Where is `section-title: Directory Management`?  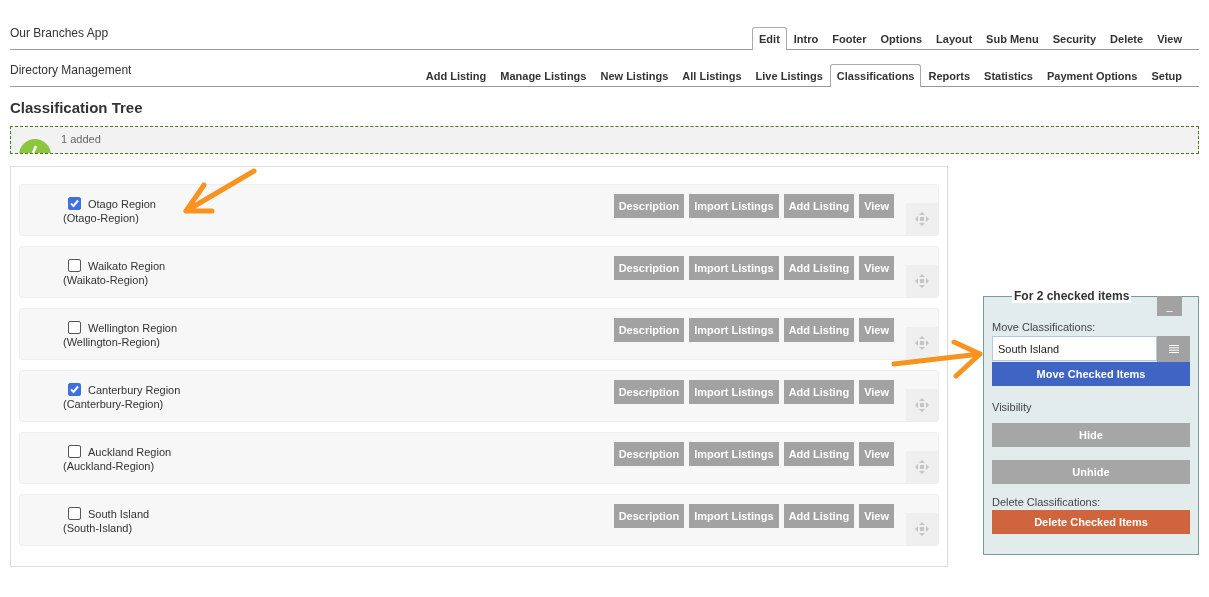 section-title: Directory Management is located at coordinates (71, 69).